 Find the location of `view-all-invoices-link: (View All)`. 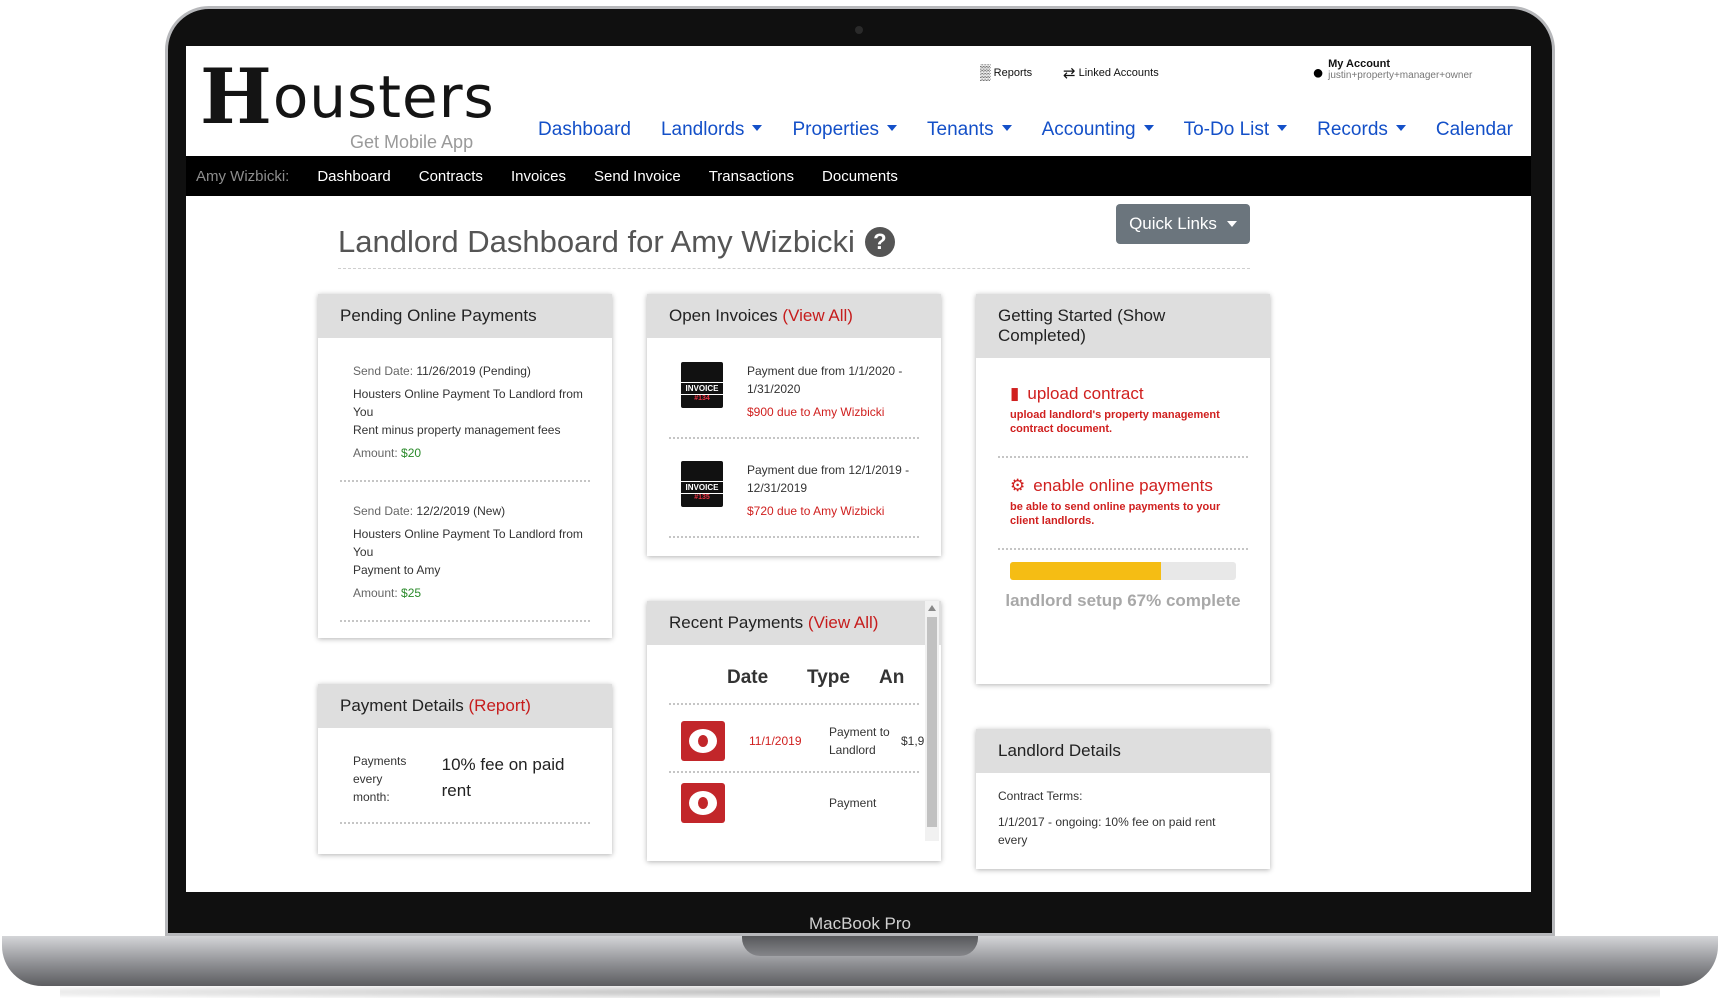

view-all-invoices-link: (View All) is located at coordinates (817, 315).